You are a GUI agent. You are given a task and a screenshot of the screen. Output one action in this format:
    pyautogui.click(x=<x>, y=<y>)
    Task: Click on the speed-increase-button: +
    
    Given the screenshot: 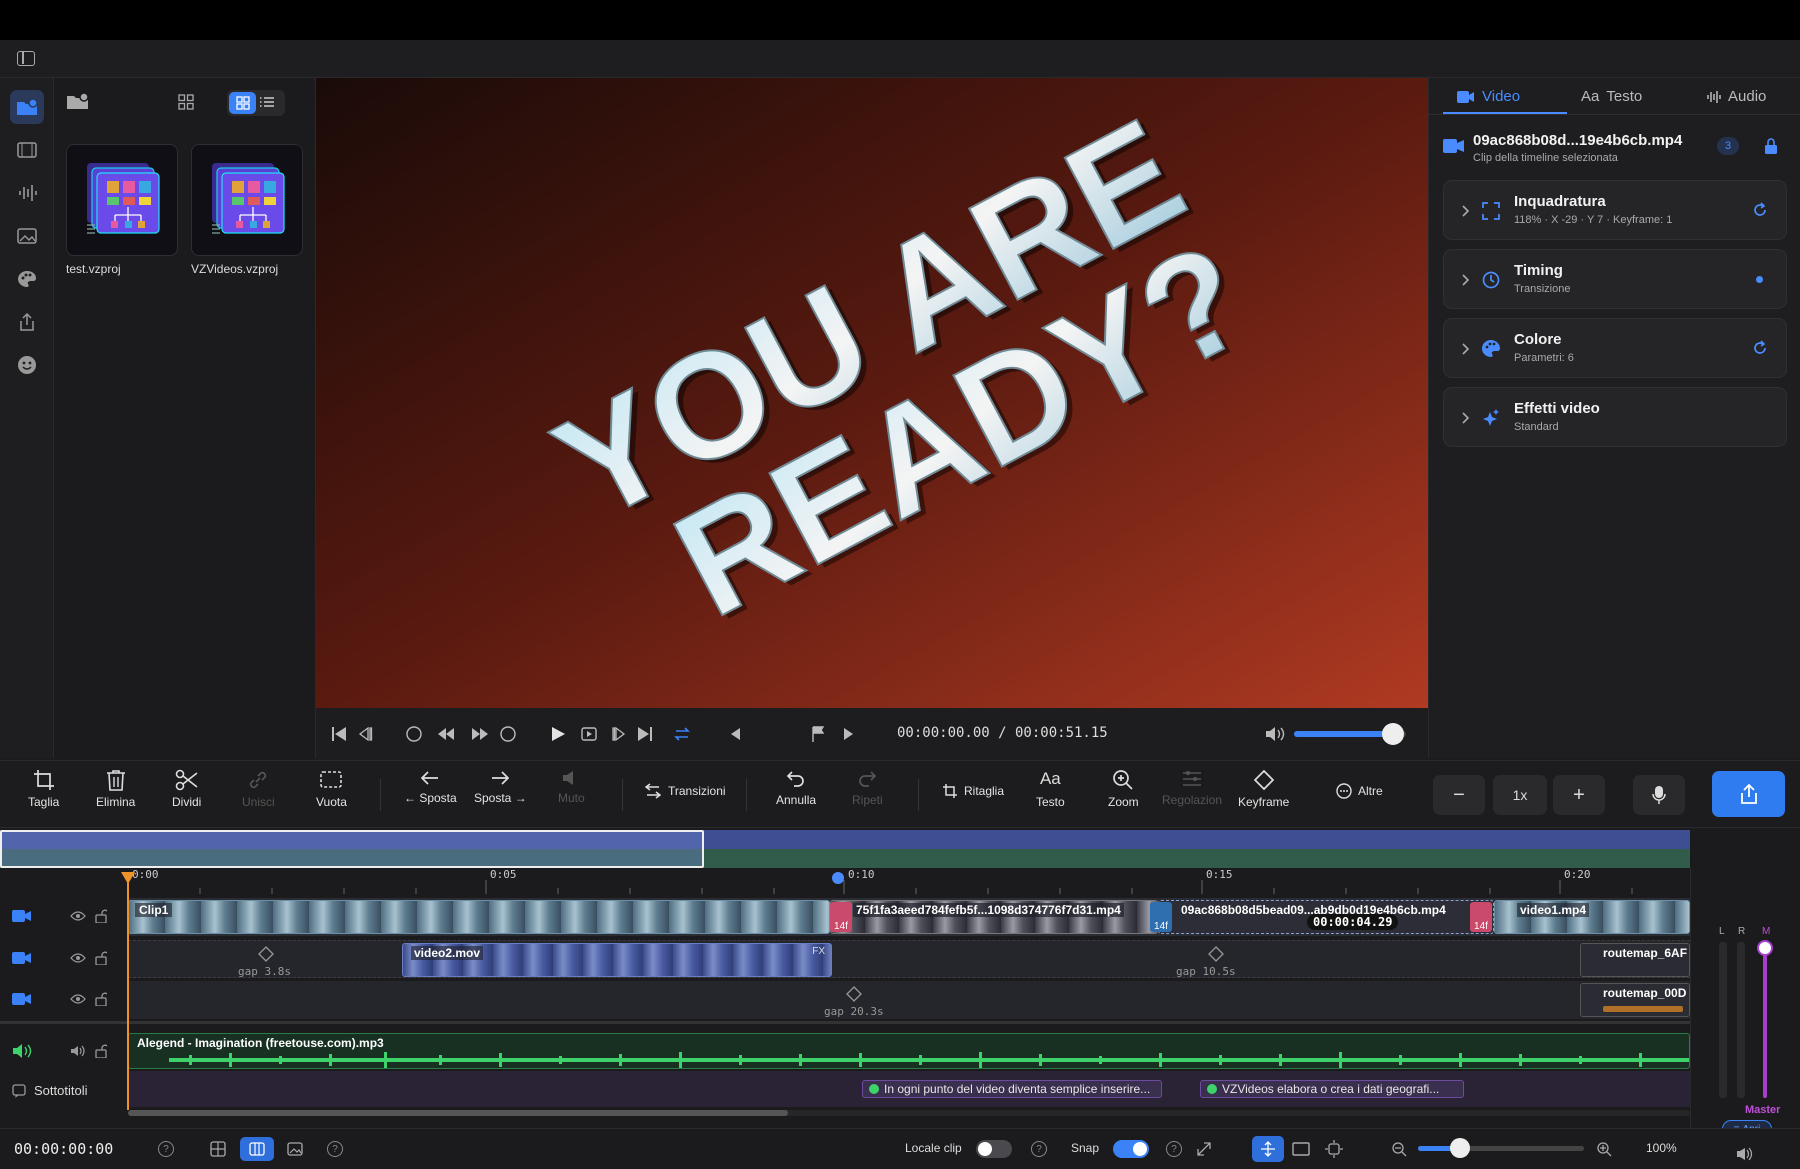 What is the action you would take?
    pyautogui.click(x=1579, y=795)
    